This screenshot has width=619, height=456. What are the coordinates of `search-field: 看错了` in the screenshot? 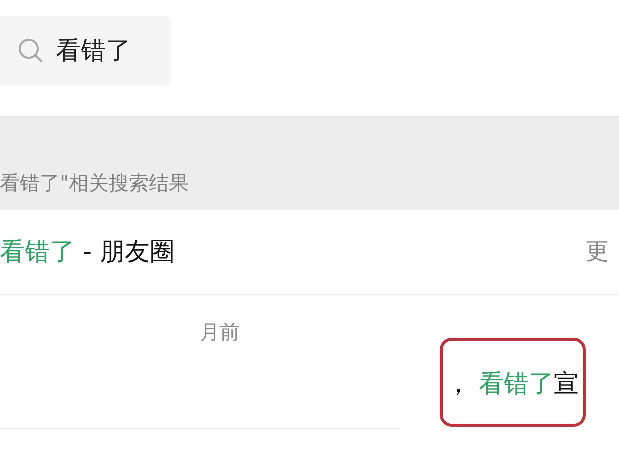 It's located at (85, 51).